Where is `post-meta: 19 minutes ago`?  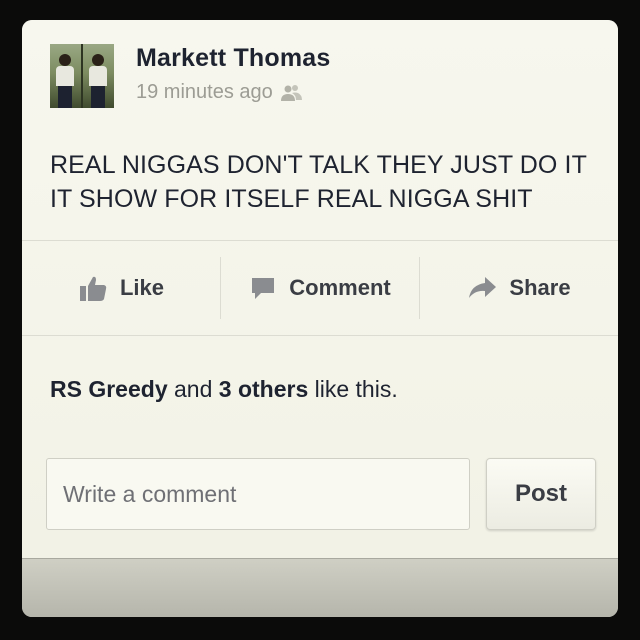 post-meta: 19 minutes ago is located at coordinates (219, 92).